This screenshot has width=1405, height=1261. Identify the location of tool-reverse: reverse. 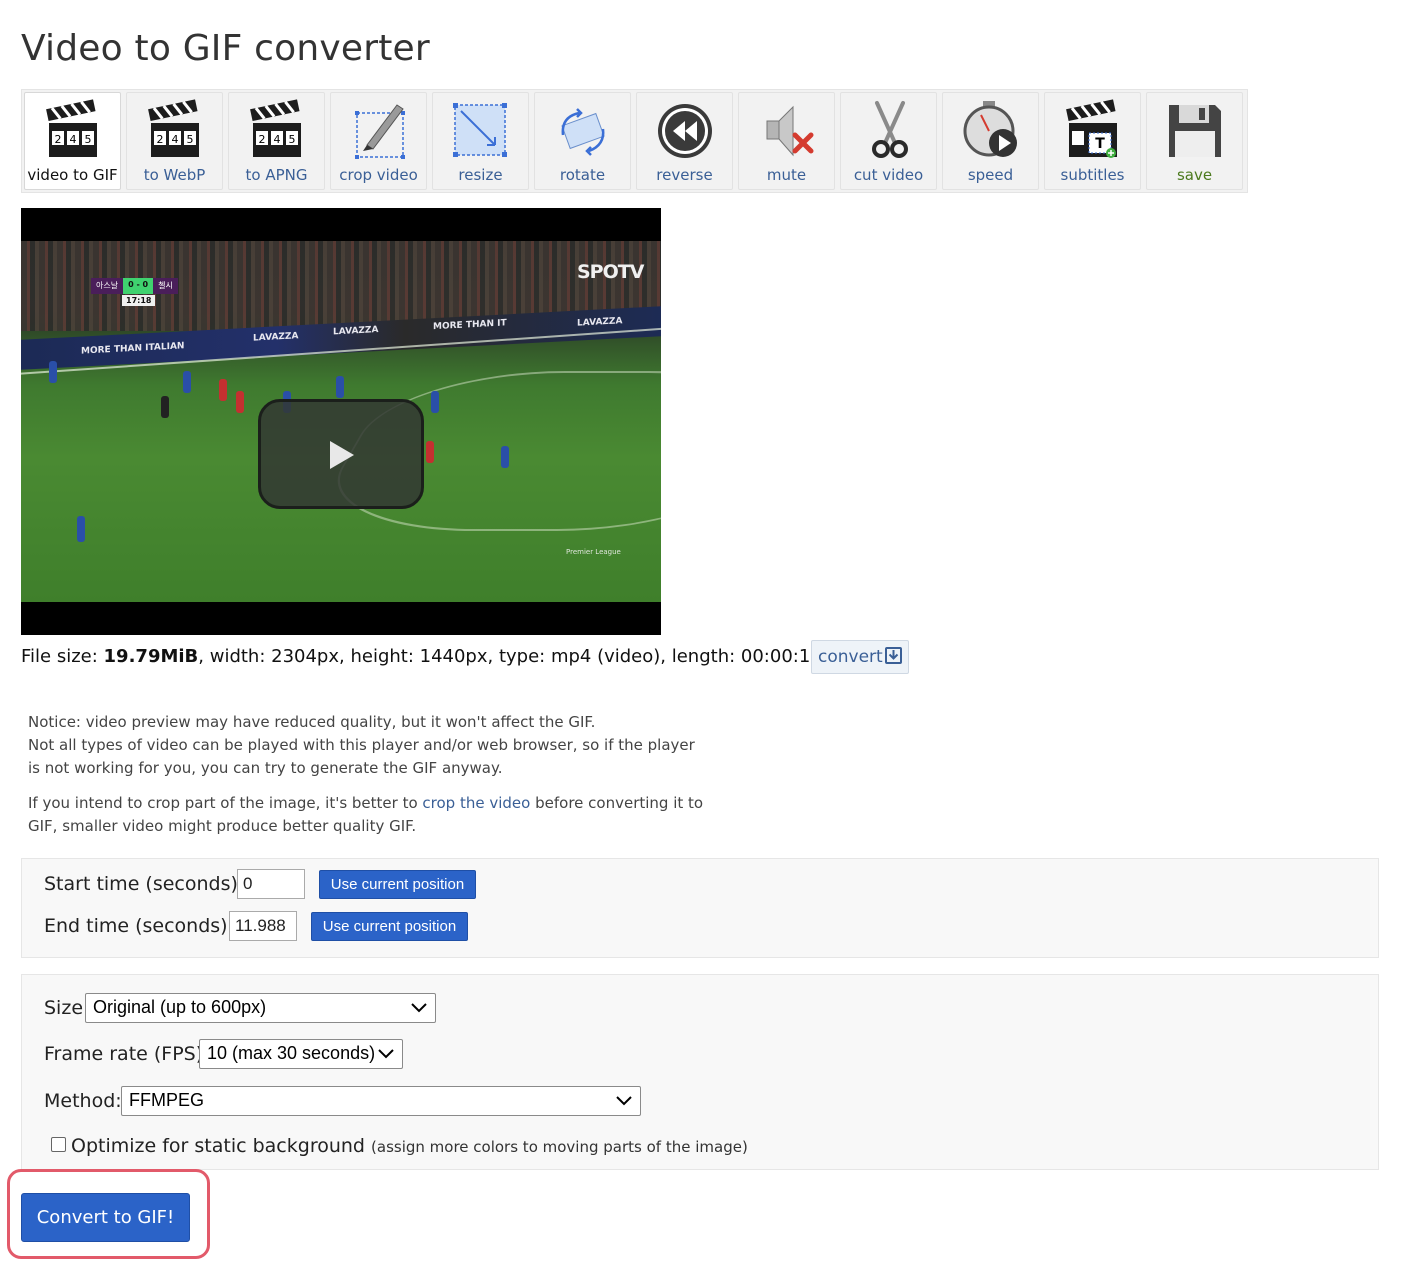
(684, 141).